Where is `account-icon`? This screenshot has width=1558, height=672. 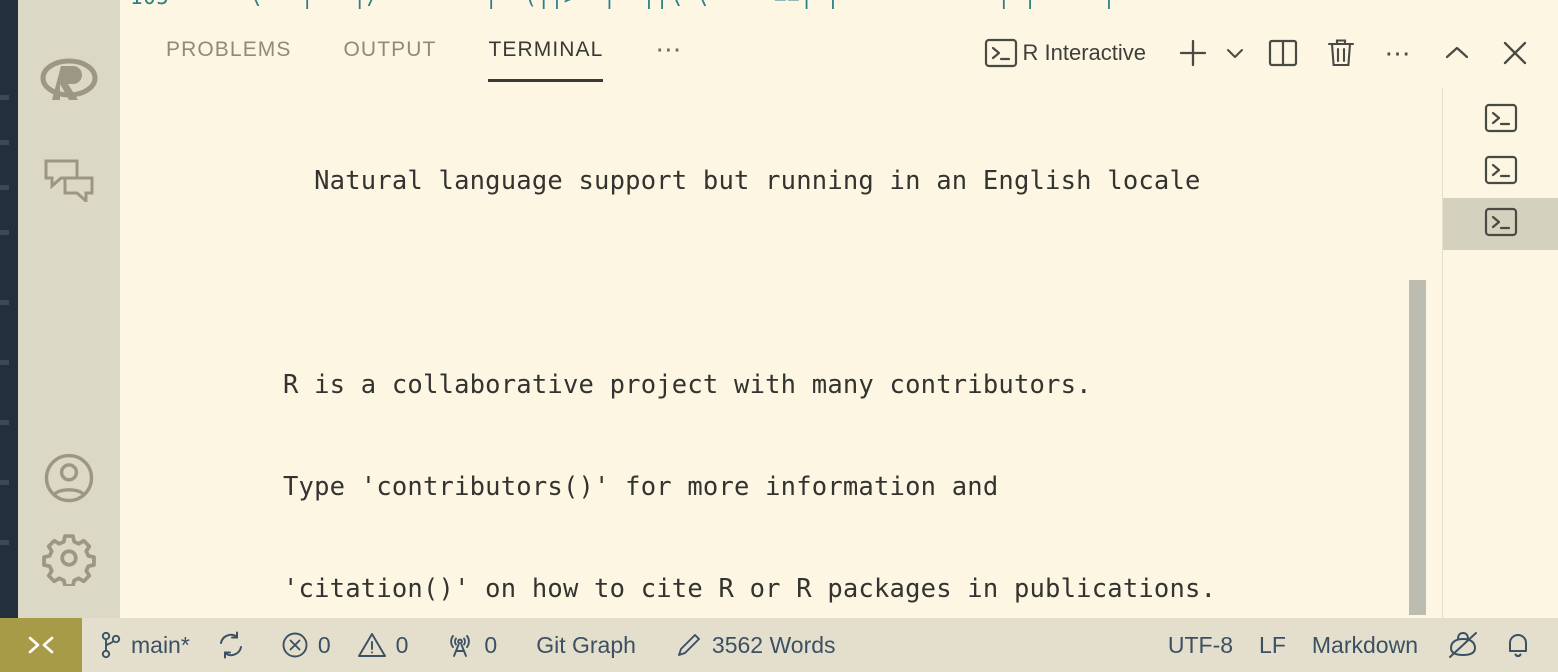 account-icon is located at coordinates (69, 478).